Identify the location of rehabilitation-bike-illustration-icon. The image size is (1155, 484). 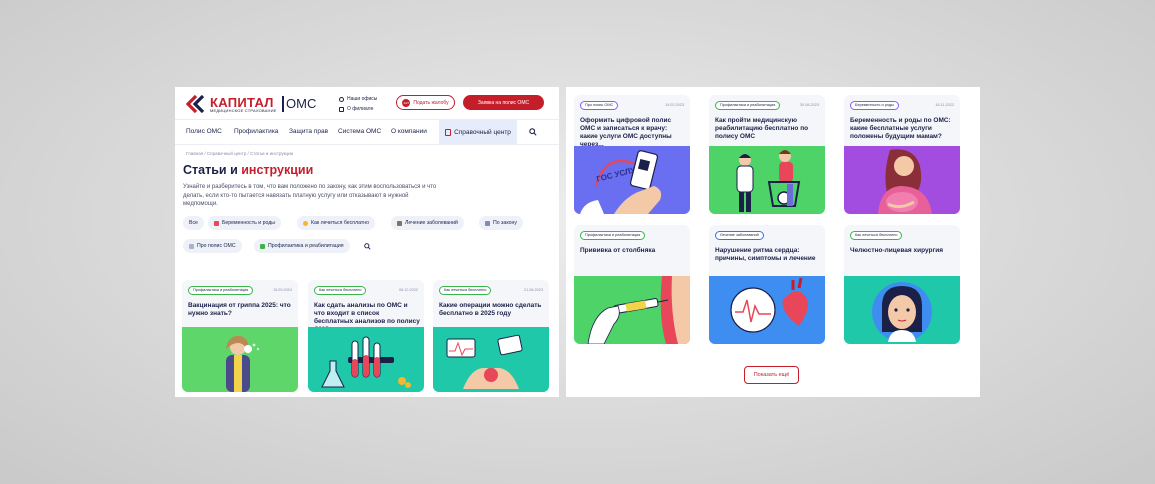
(768, 181).